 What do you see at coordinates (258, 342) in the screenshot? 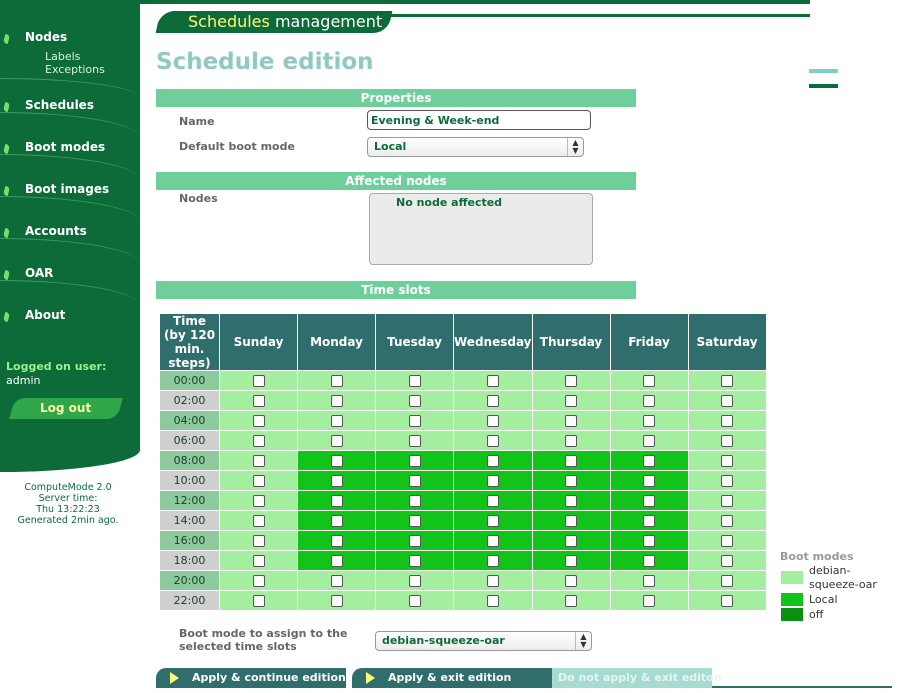
I see `day-header-sunday: Sunday` at bounding box center [258, 342].